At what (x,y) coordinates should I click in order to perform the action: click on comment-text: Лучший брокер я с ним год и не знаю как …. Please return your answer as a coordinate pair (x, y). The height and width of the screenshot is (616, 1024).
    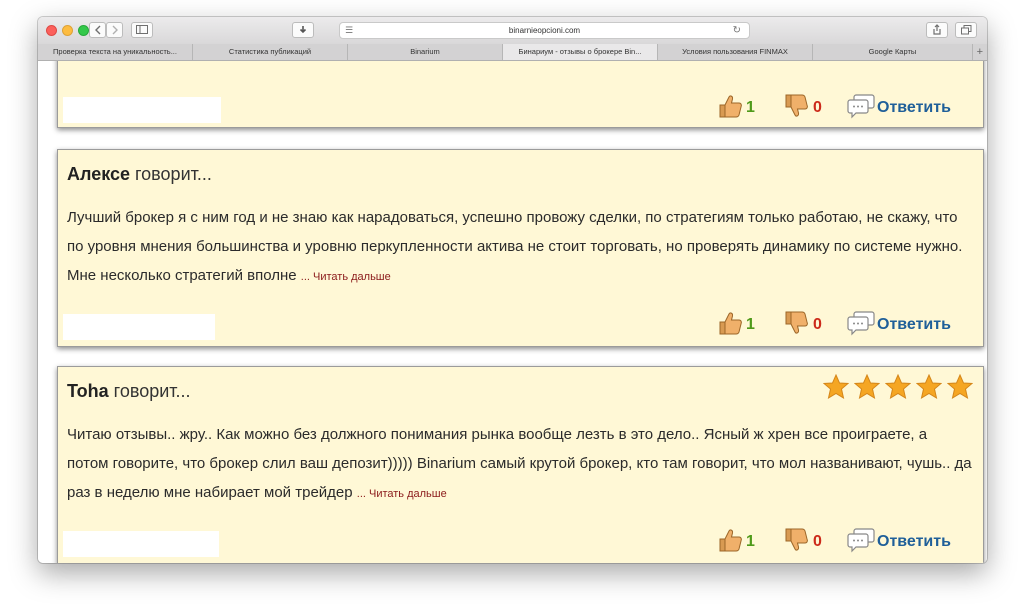
    Looking at the image, I should click on (519, 247).